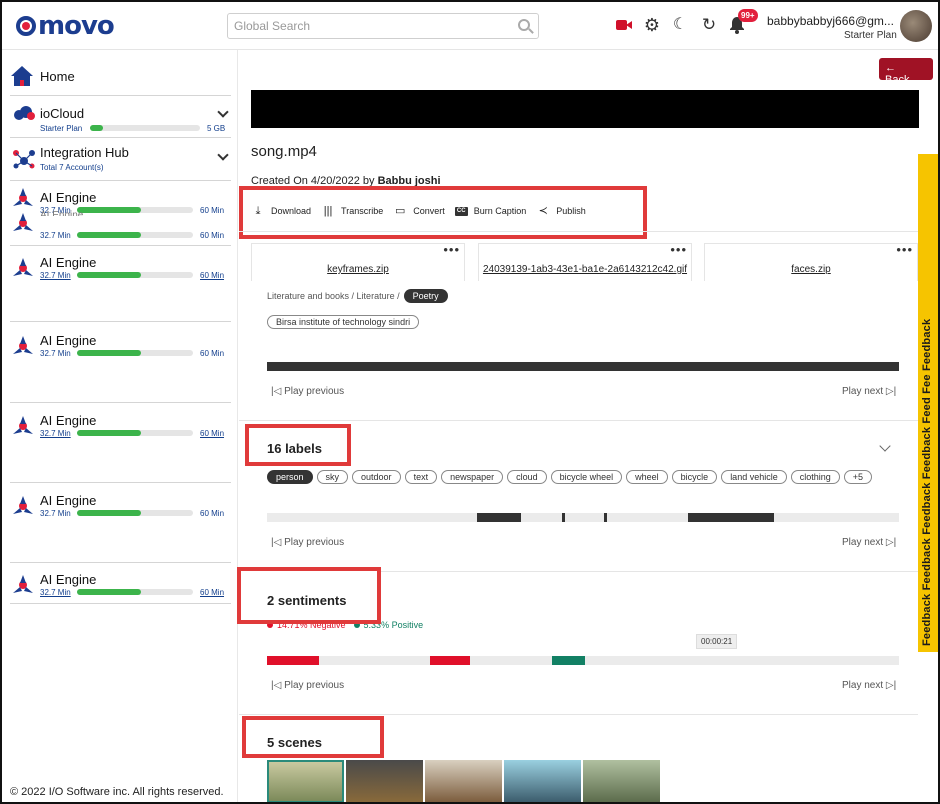 This screenshot has height=804, width=940. What do you see at coordinates (585, 109) in the screenshot?
I see `video-player` at bounding box center [585, 109].